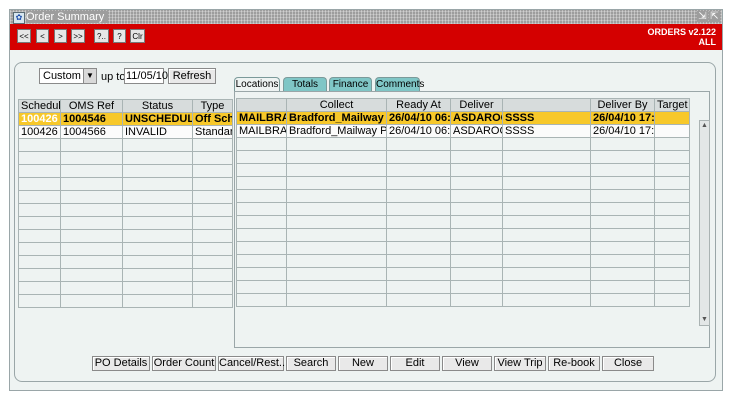 The image size is (731, 403). I want to click on search-button: Search, so click(311, 363).